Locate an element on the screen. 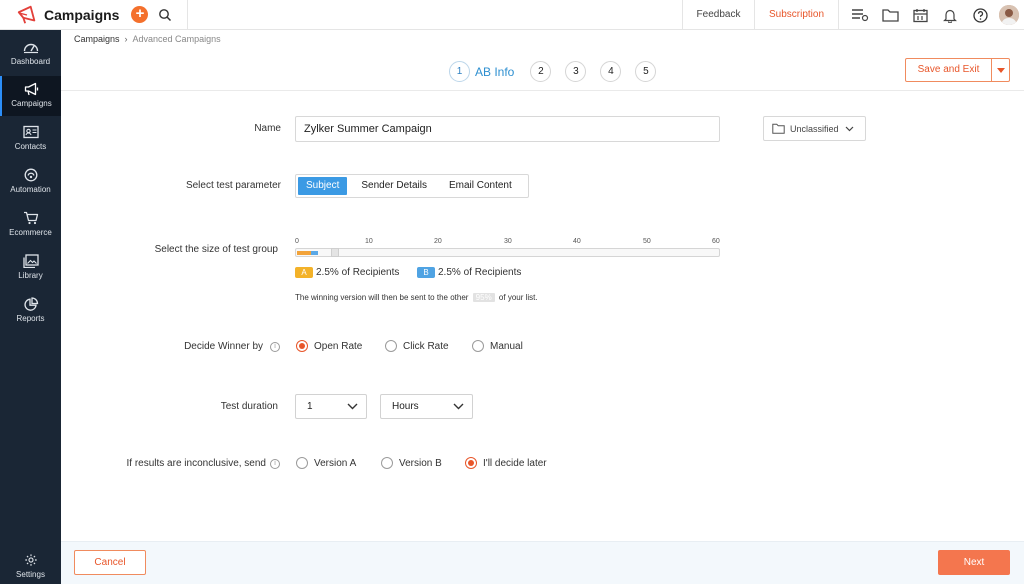 The width and height of the screenshot is (1024, 584). radio-manual: Manual is located at coordinates (497, 346).